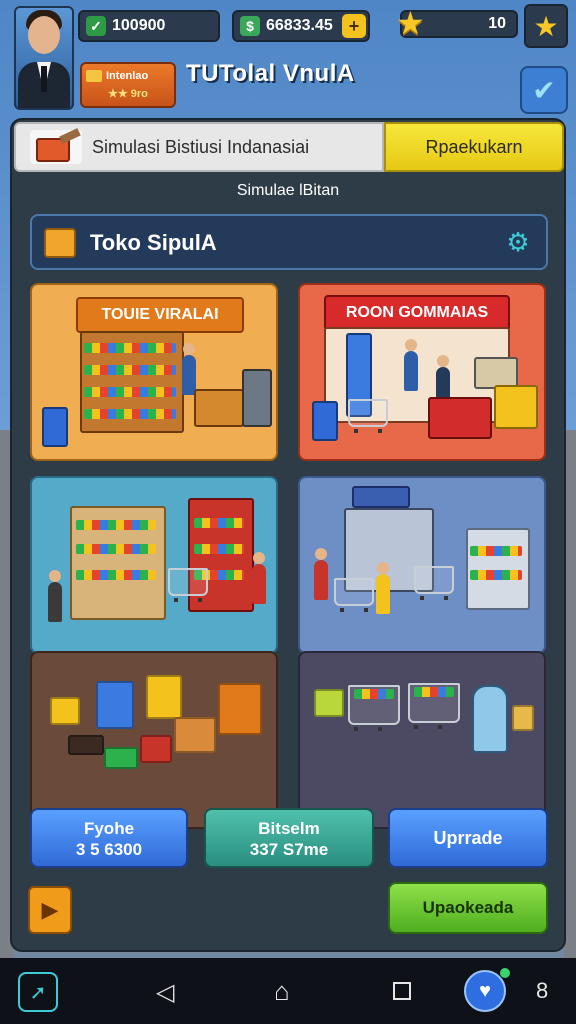 Image resolution: width=576 pixels, height=1024 pixels. I want to click on share-icon: ➚, so click(38, 992).